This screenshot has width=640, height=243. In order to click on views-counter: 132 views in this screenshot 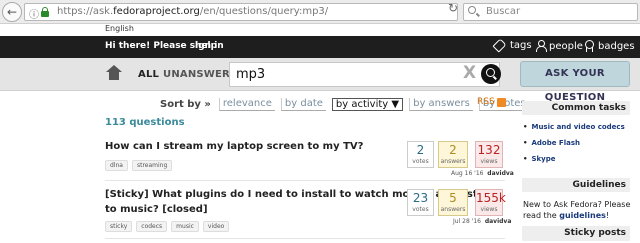, I will do `click(489, 154)`.